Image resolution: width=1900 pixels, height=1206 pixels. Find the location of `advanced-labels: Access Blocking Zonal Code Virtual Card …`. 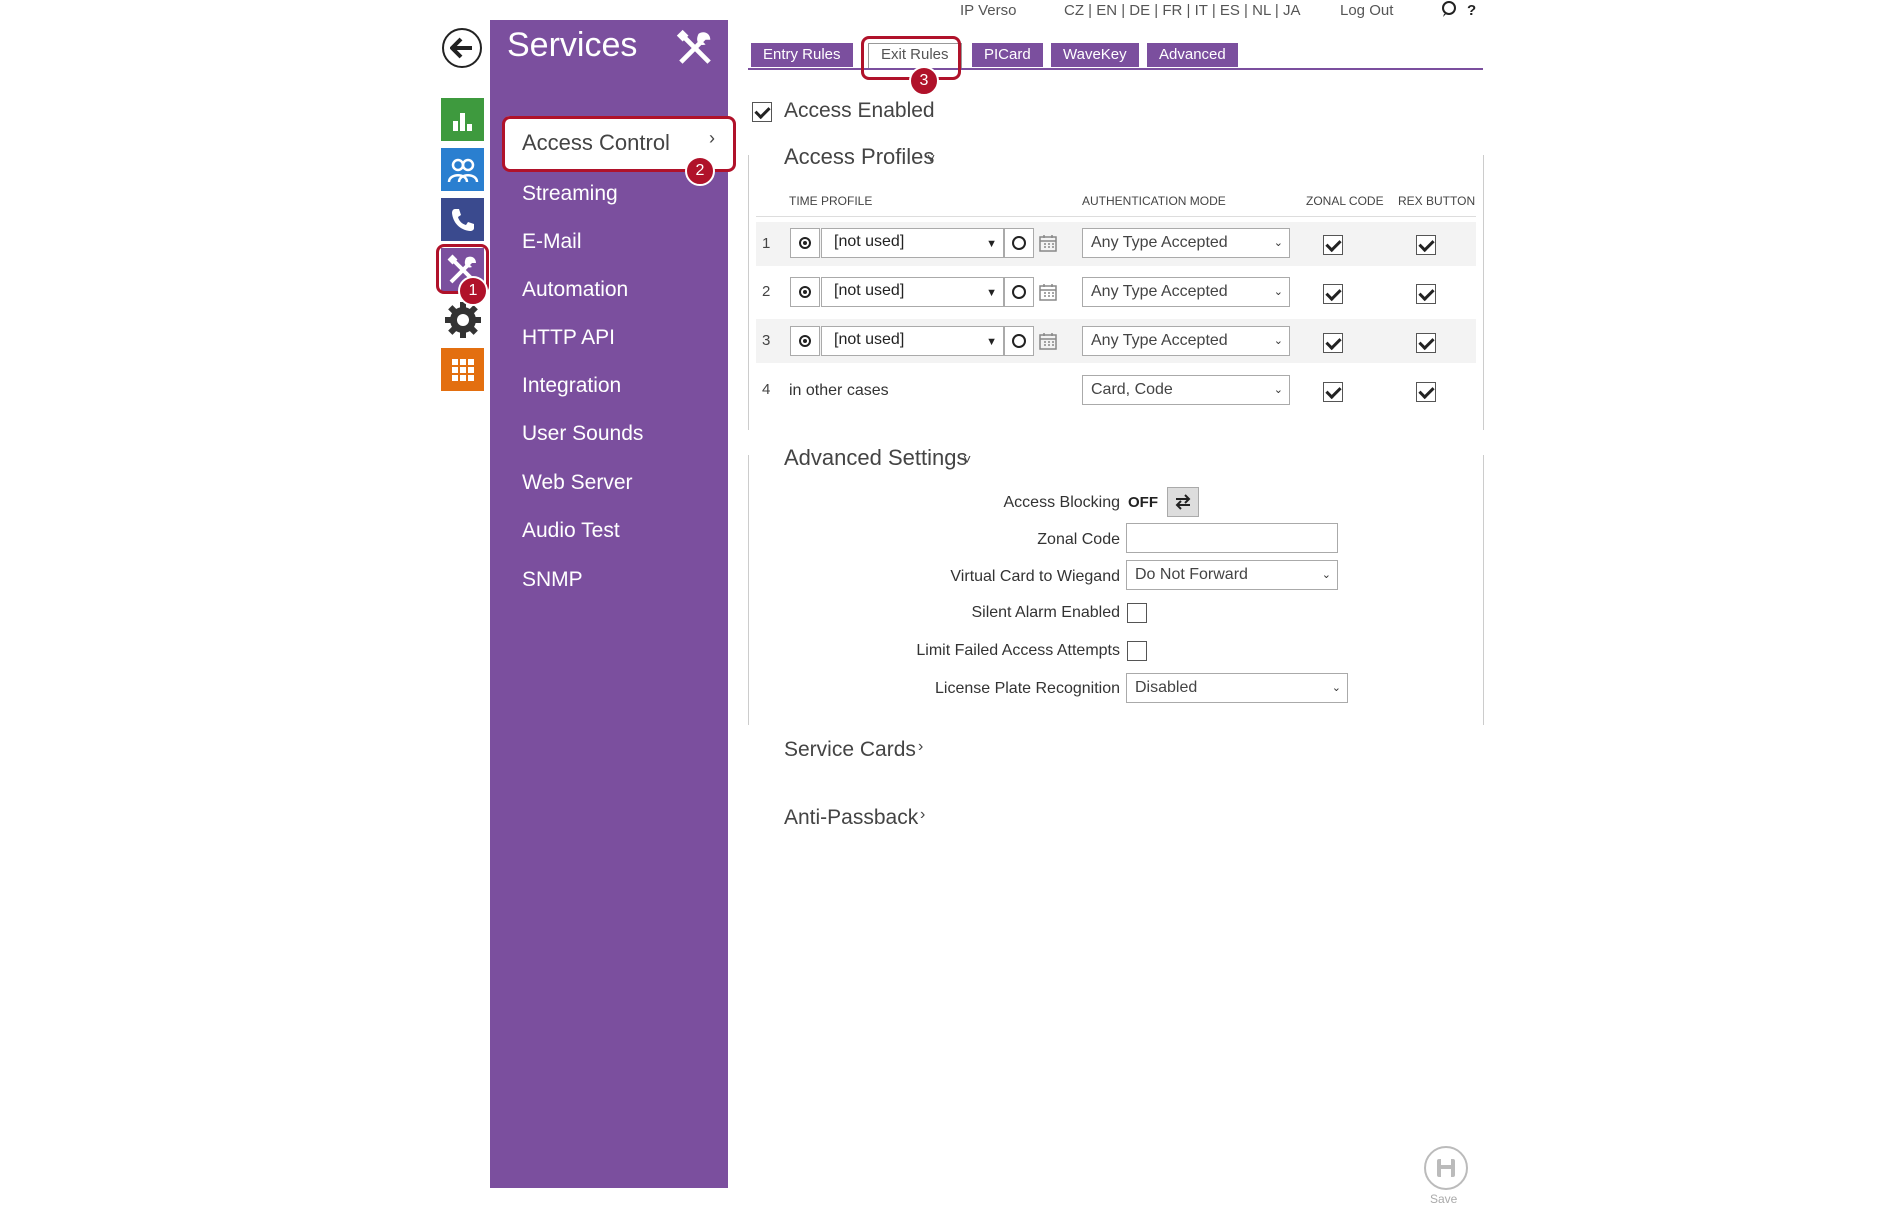

advanced-labels: Access Blocking Zonal Code Virtual Card … is located at coordinates (940, 348).